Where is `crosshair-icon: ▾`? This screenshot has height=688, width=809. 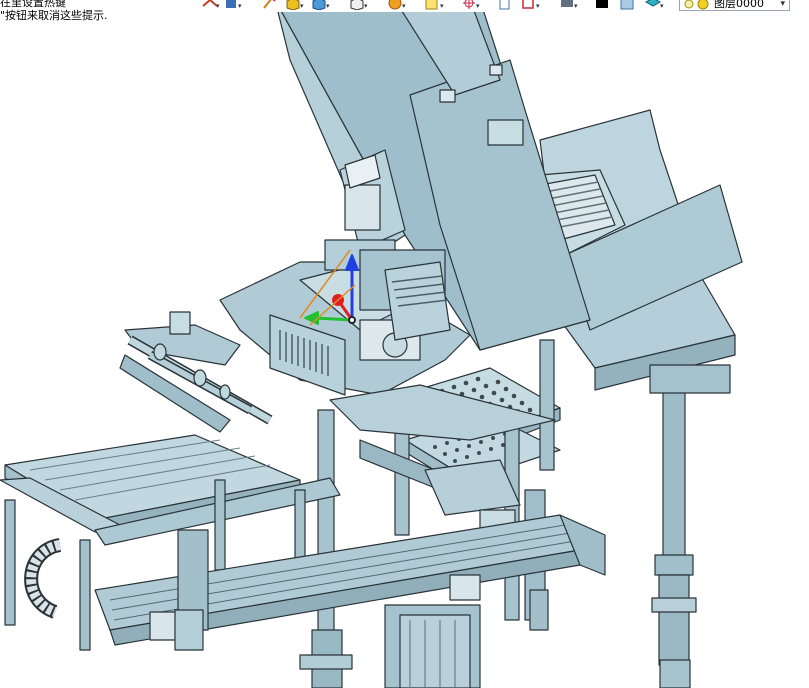 crosshair-icon: ▾ is located at coordinates (471, 5).